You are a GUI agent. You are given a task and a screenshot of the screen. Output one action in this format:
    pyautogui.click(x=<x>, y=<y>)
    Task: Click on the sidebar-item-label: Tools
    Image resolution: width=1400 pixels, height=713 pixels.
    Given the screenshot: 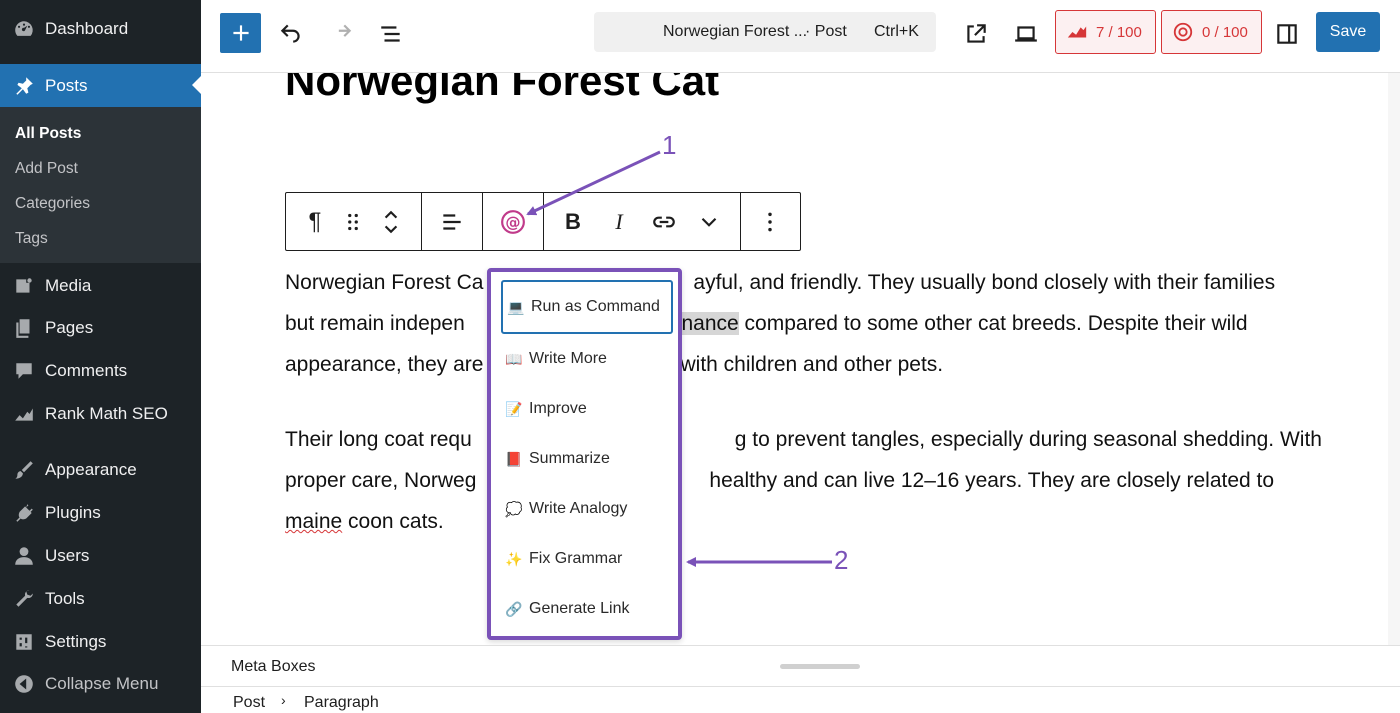 What is the action you would take?
    pyautogui.click(x=65, y=598)
    